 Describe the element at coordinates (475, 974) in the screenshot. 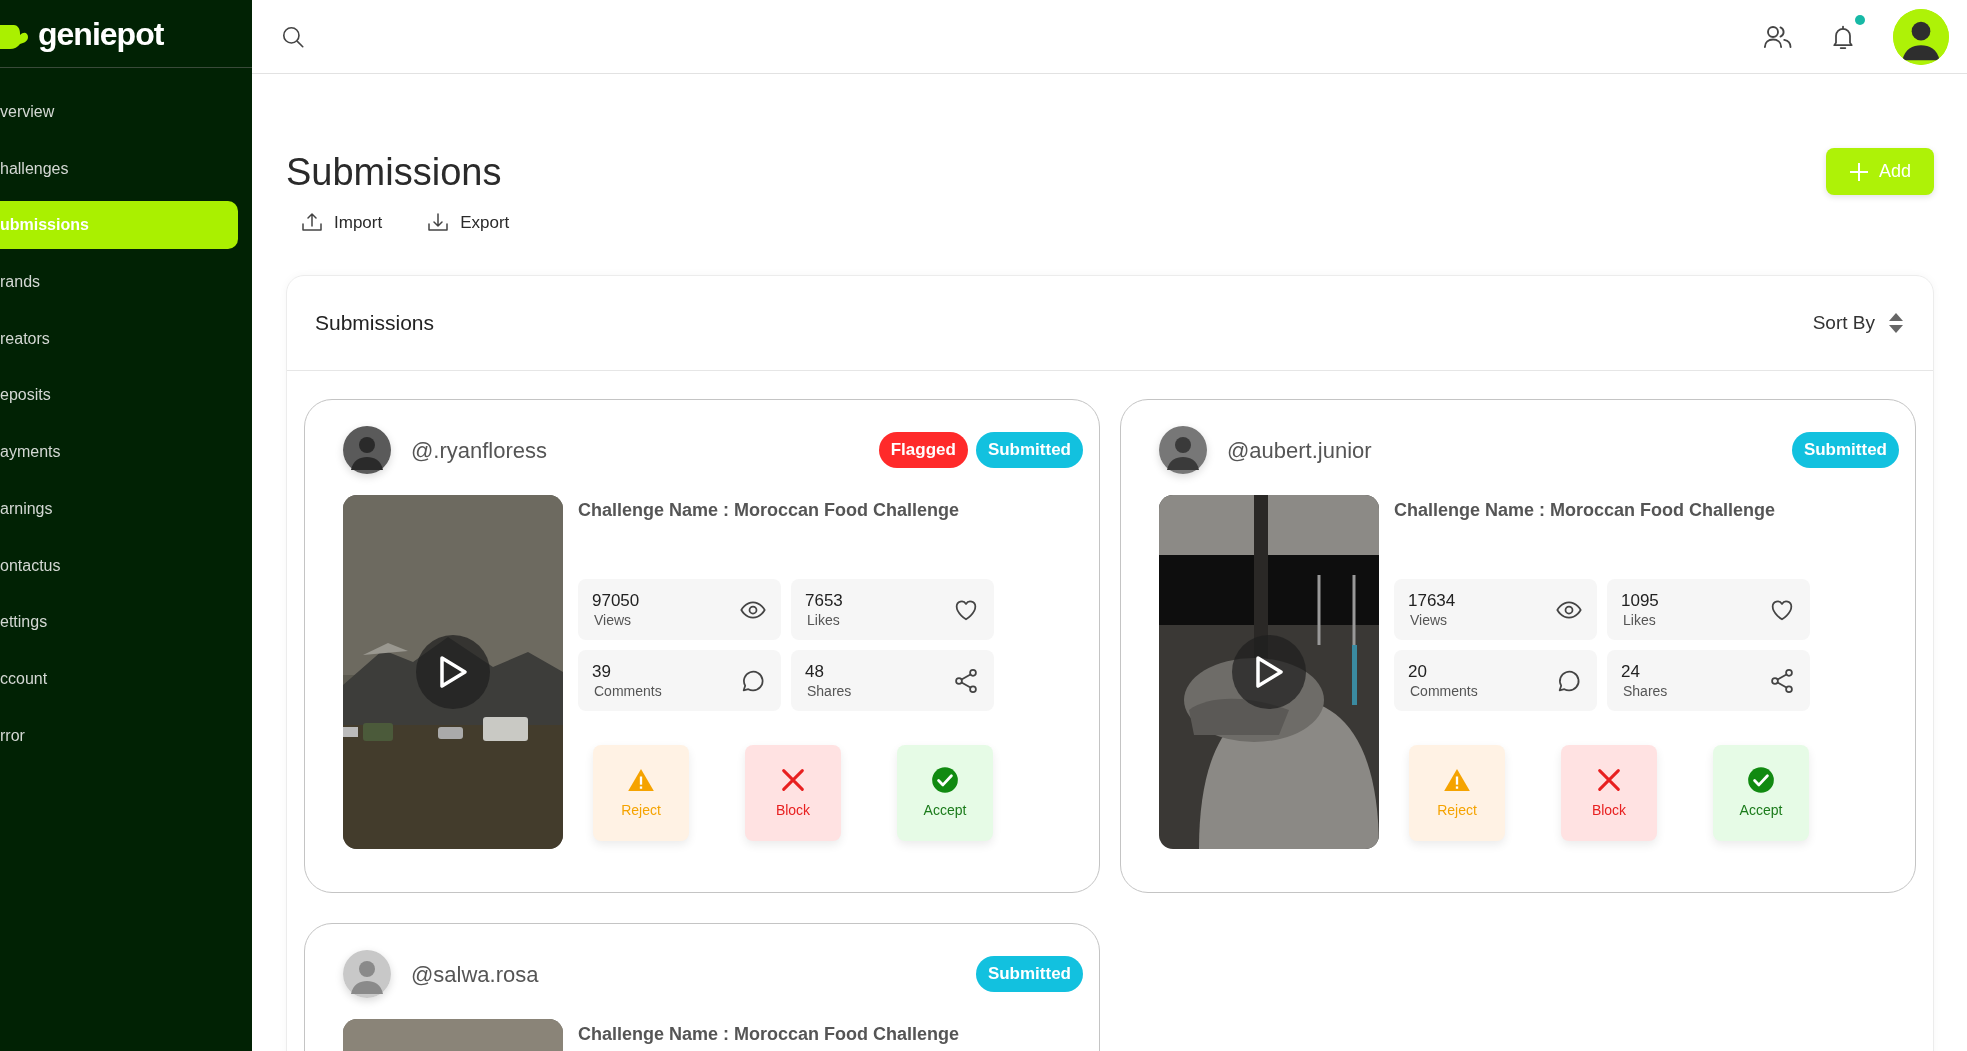

I see `username: @salwa.rosa` at that location.